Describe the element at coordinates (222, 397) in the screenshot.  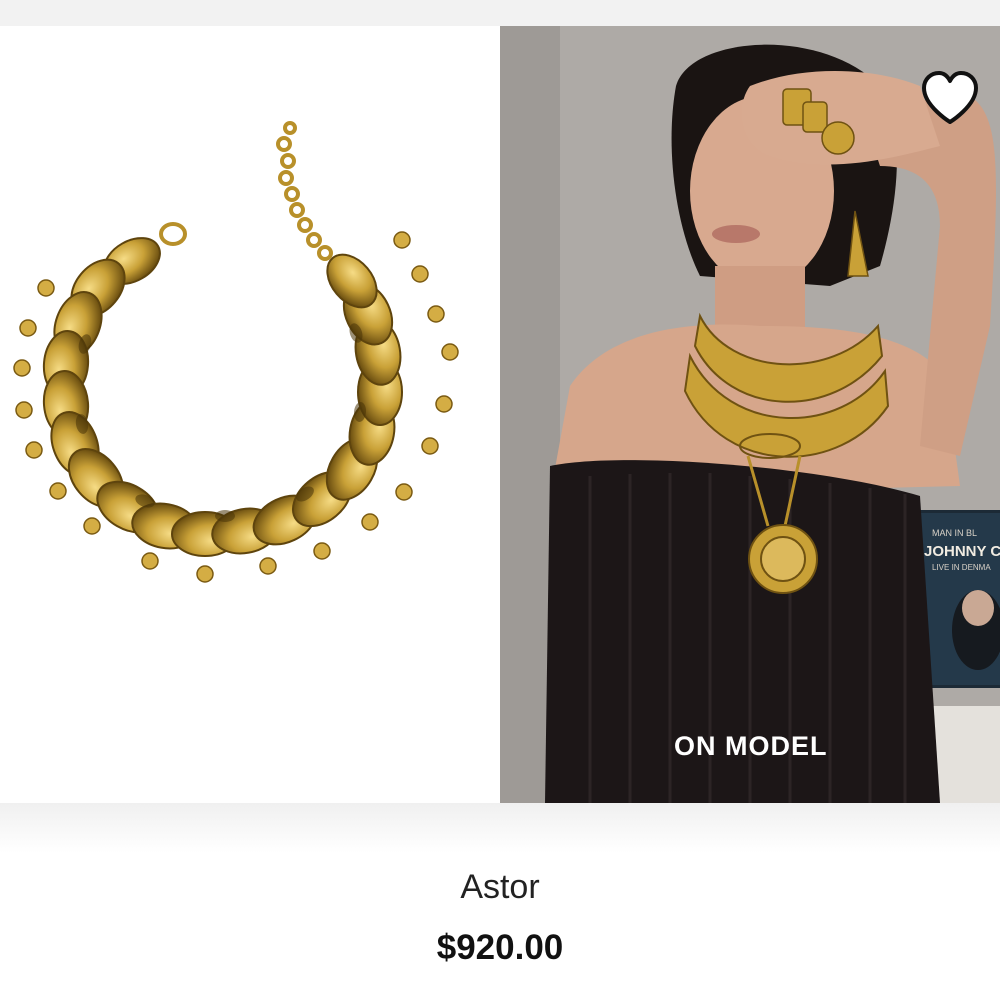
I see `bracelet-links` at that location.